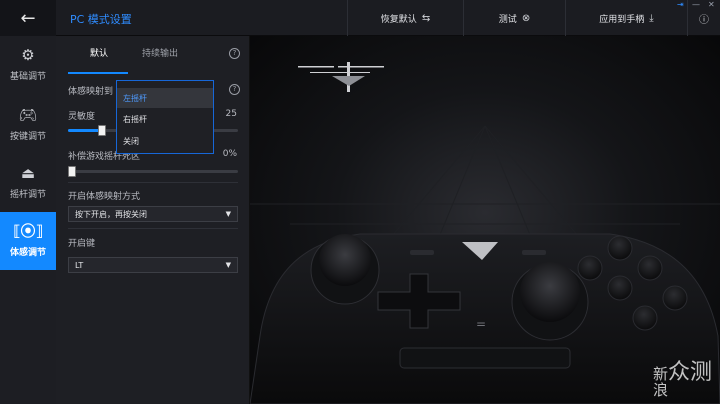  I want to click on arrow-left-icon: ←, so click(28, 18).